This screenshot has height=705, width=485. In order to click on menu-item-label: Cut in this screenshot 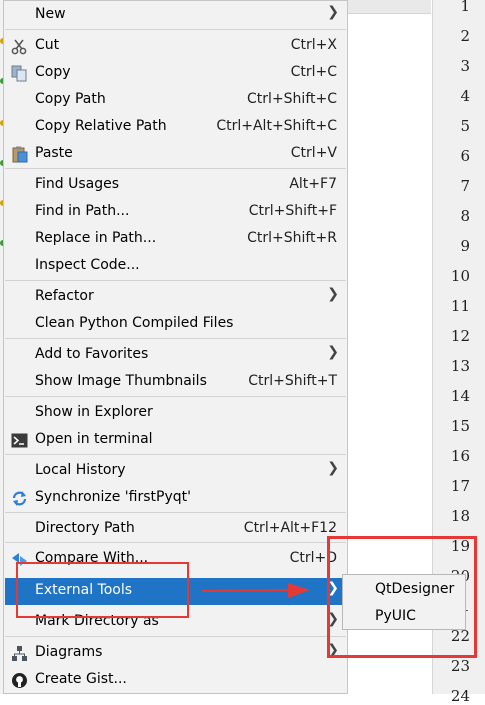, I will do `click(47, 45)`.